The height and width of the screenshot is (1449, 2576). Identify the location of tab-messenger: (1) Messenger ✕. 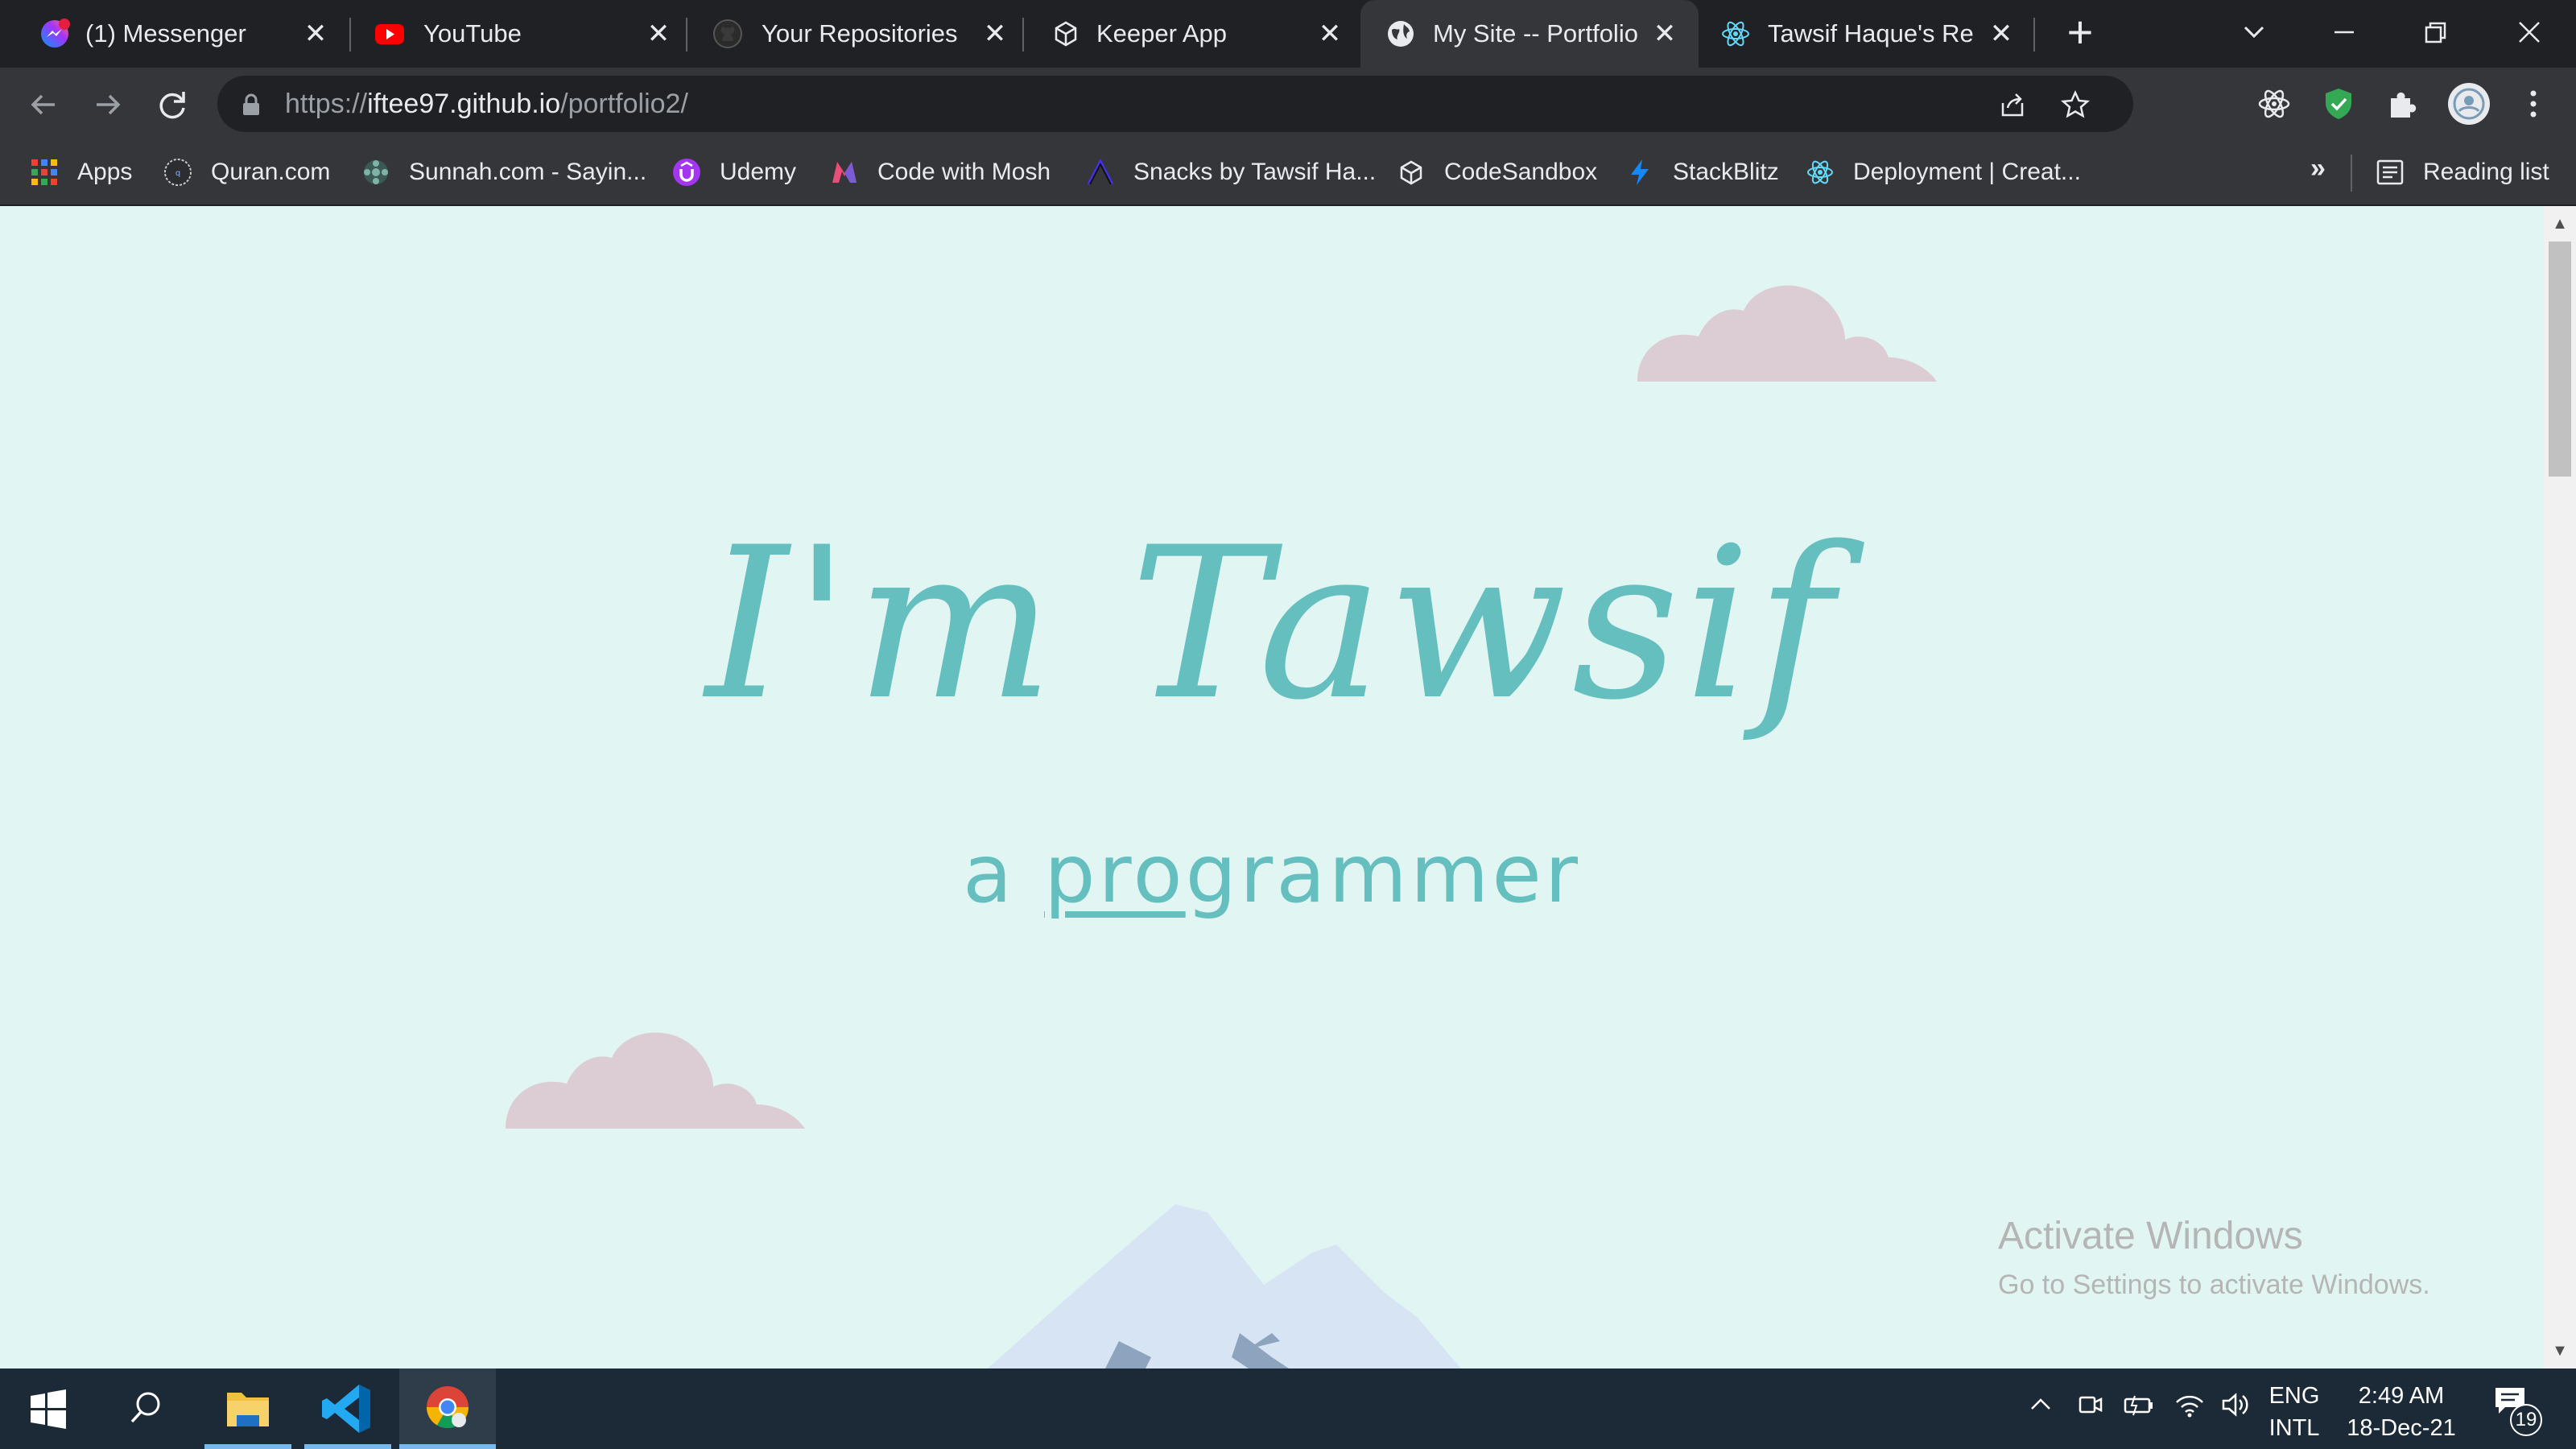
(173, 34).